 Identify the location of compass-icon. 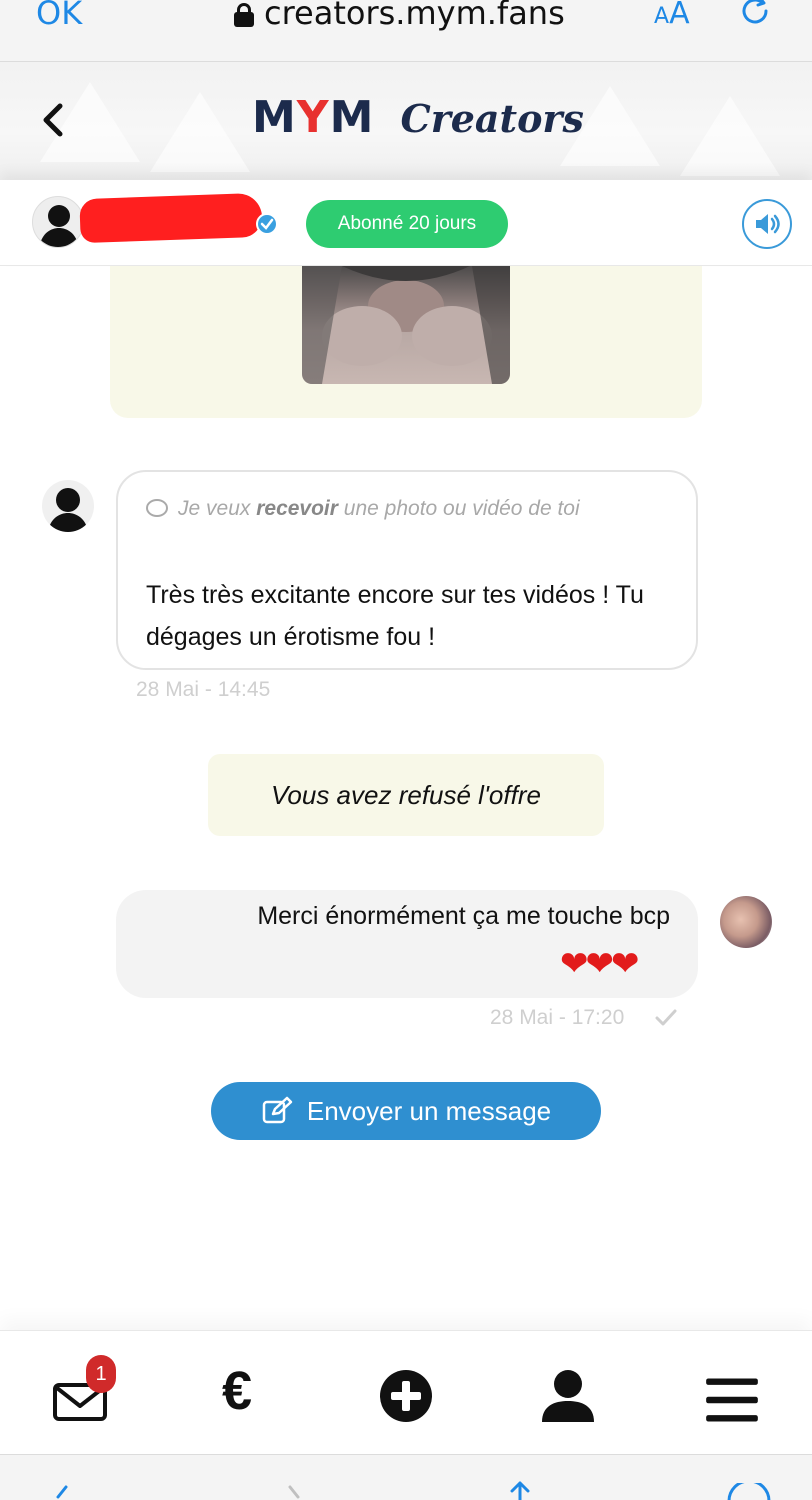
(749, 1491).